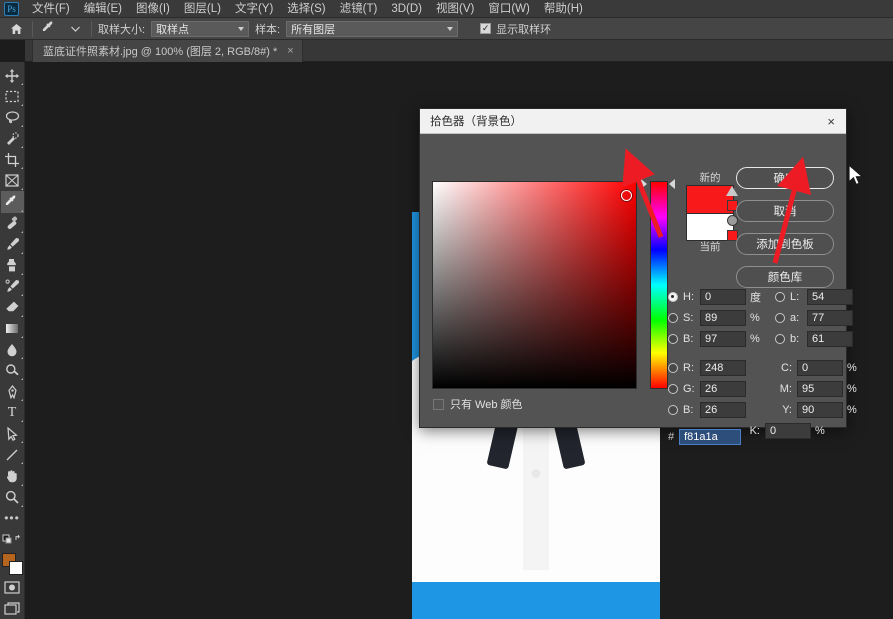 The width and height of the screenshot is (893, 619). What do you see at coordinates (780, 338) in the screenshot?
I see `radio-lab-b` at bounding box center [780, 338].